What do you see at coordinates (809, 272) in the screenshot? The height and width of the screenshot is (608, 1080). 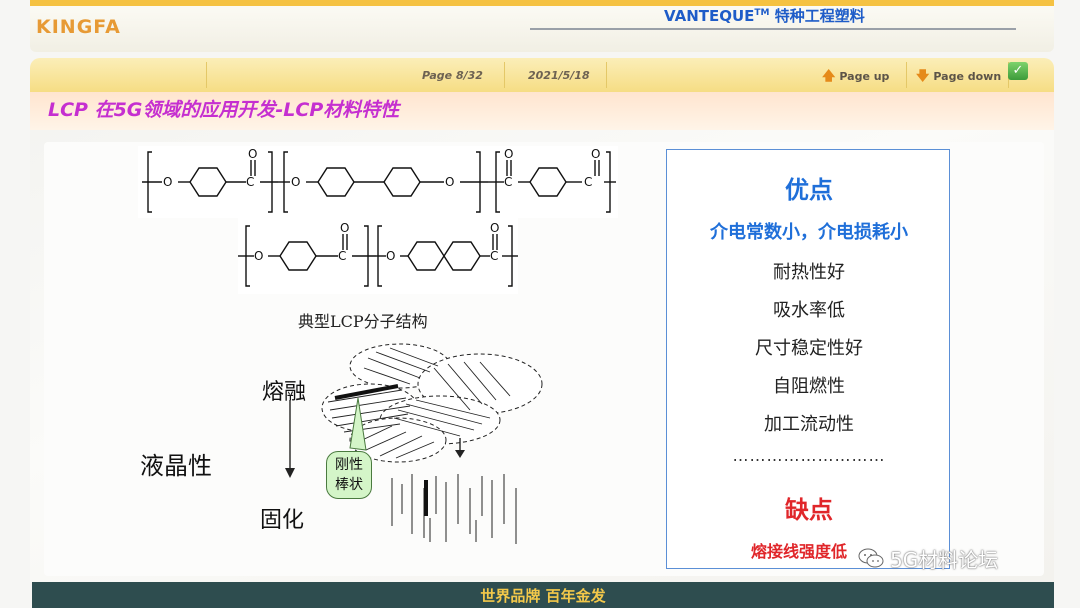 I see `pros-item: 耐热性好` at bounding box center [809, 272].